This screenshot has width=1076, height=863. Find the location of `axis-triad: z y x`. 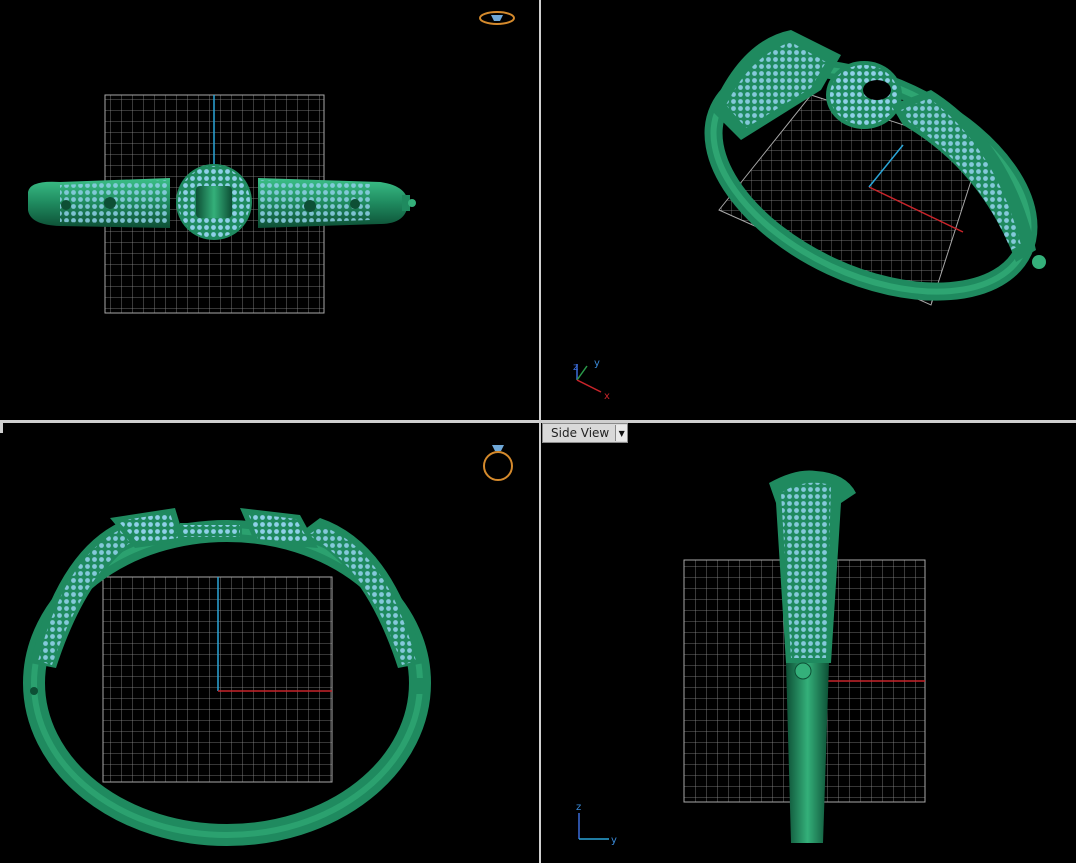

axis-triad: z y x is located at coordinates (591, 380).